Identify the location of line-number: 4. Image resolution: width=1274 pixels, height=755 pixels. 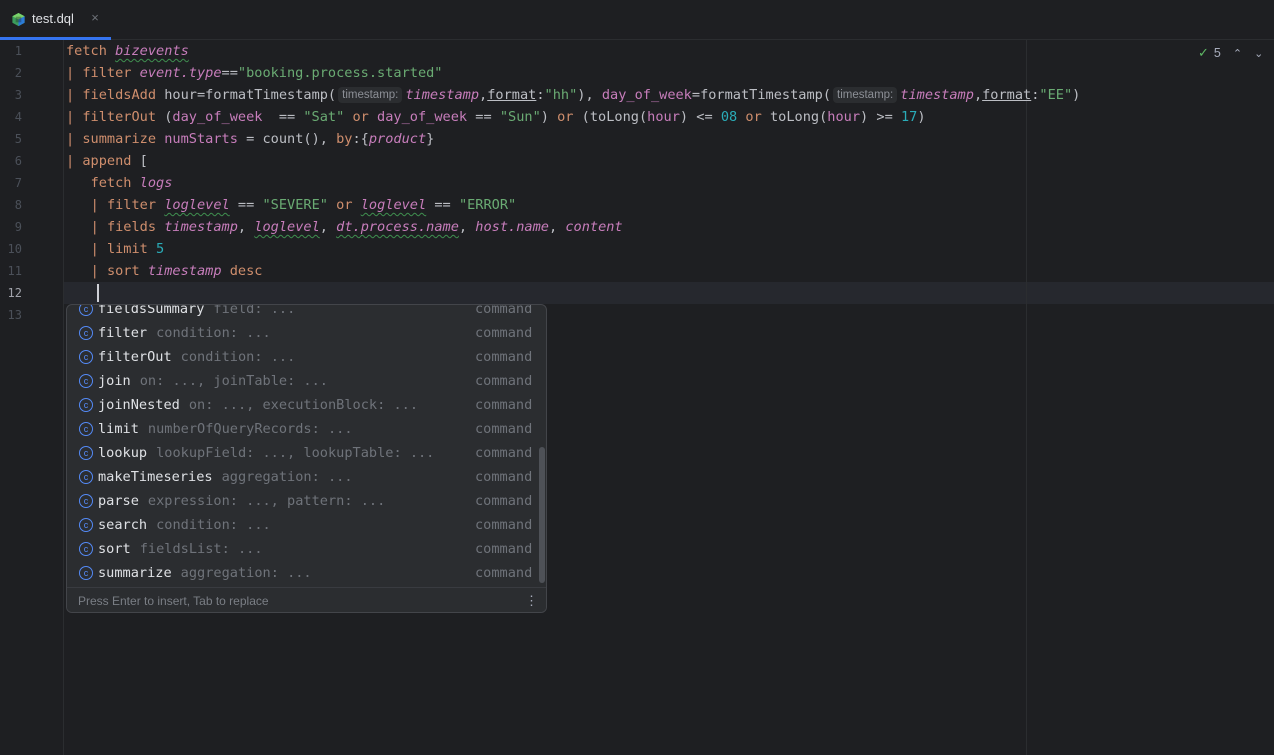
(18, 117).